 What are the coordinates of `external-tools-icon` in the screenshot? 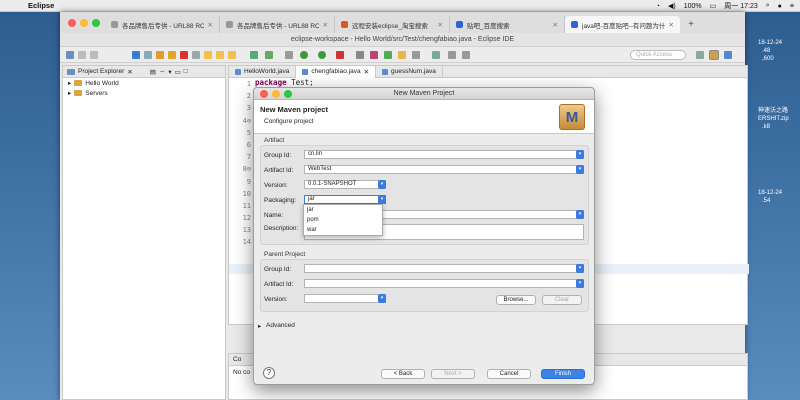 It's located at (340, 55).